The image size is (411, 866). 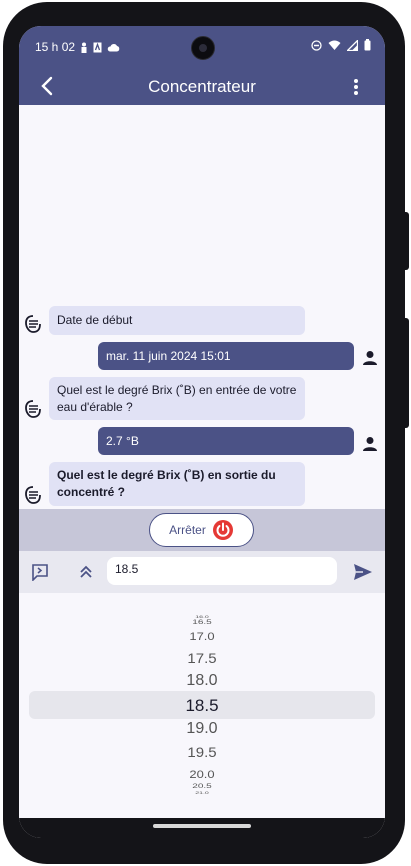 I want to click on picker-item: 16.5, so click(x=202, y=623).